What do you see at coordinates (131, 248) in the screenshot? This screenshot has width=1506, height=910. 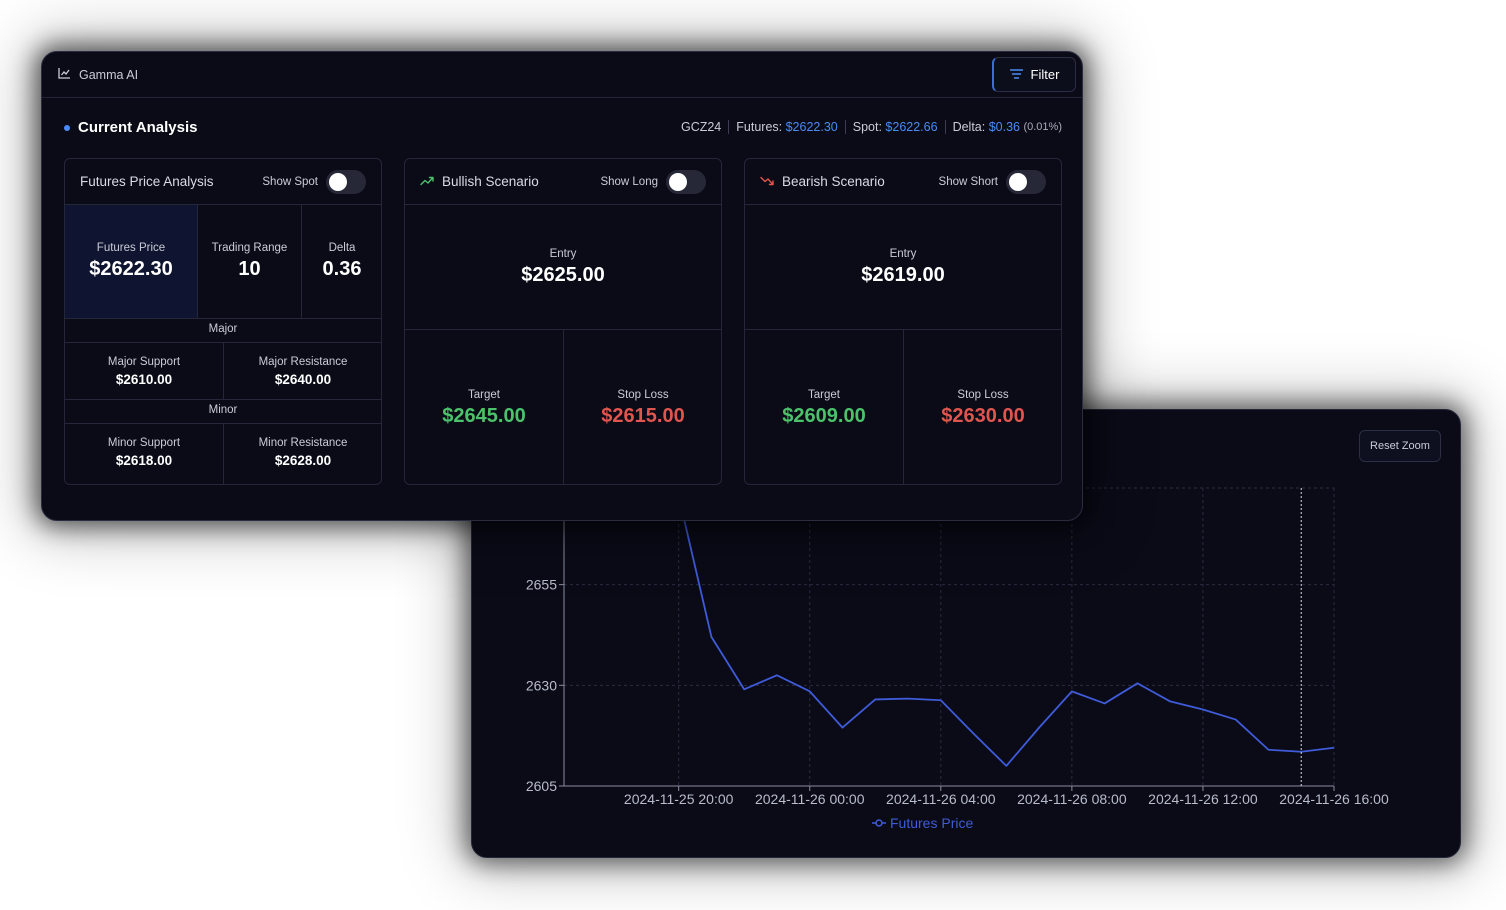 I see `futures-price-label: Futures Price` at bounding box center [131, 248].